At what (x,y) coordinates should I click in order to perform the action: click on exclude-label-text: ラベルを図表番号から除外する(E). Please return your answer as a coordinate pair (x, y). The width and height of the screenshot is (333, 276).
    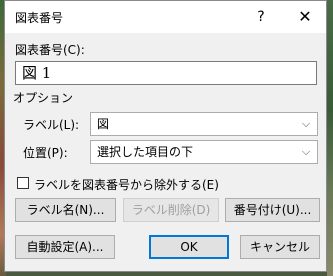
    Looking at the image, I should click on (126, 184).